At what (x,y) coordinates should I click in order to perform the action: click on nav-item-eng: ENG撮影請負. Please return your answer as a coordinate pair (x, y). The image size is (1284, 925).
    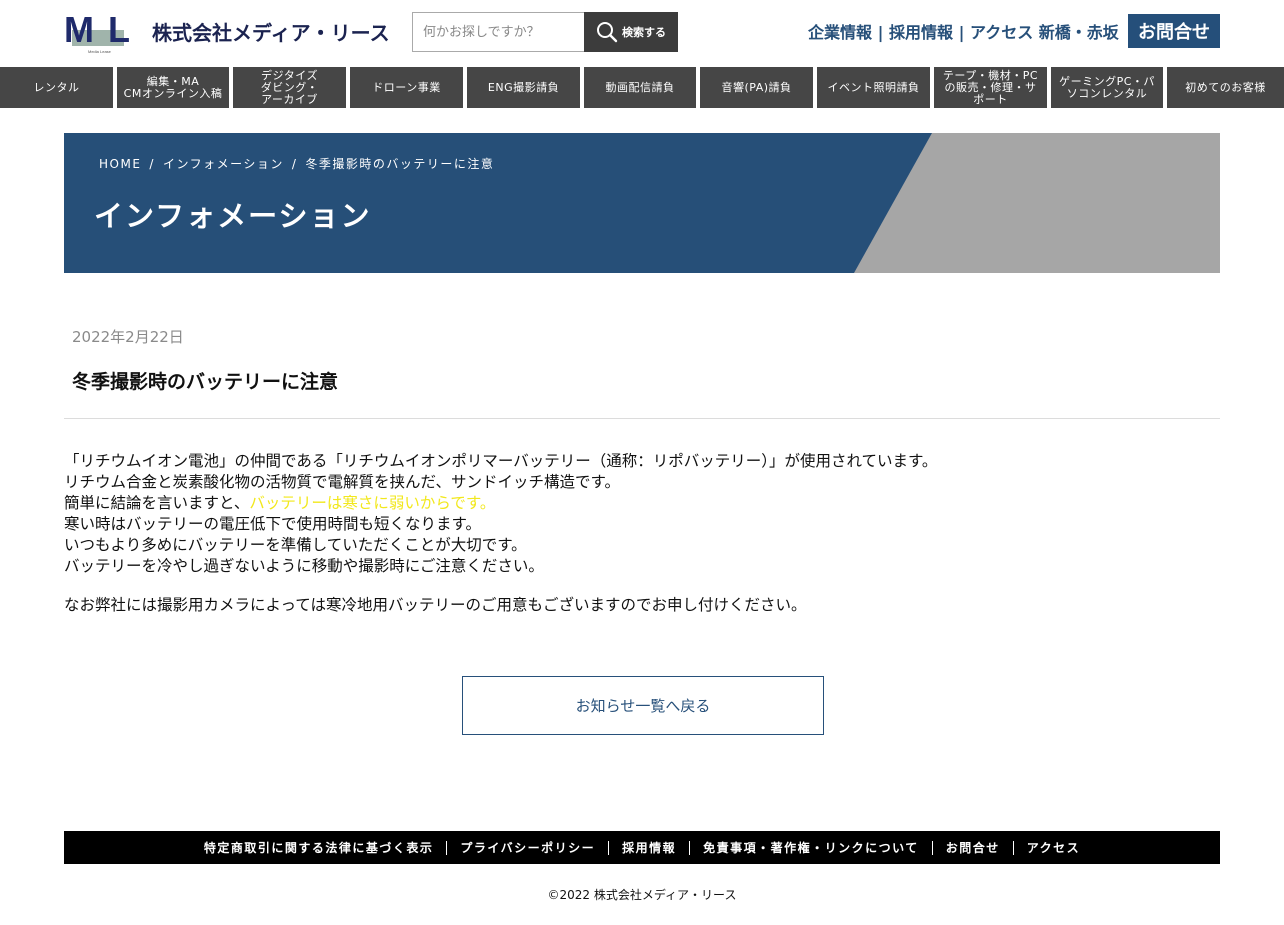
    Looking at the image, I should click on (523, 87).